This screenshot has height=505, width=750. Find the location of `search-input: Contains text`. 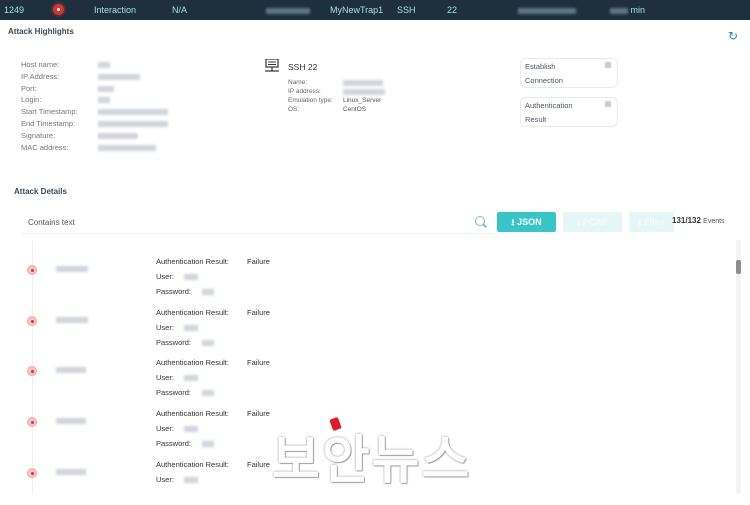

search-input: Contains text is located at coordinates (51, 222).